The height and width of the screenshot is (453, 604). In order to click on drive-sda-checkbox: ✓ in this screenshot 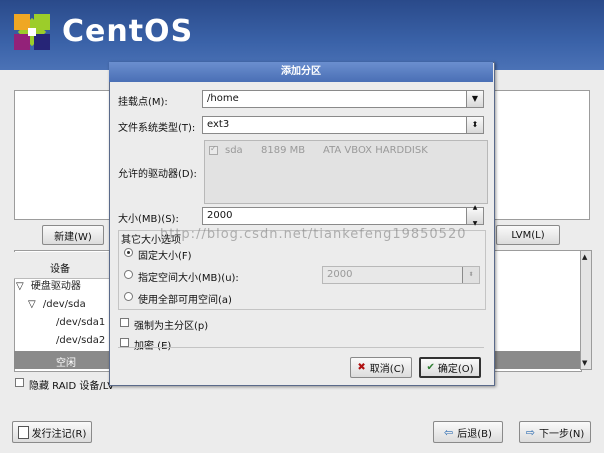, I will do `click(213, 149)`.